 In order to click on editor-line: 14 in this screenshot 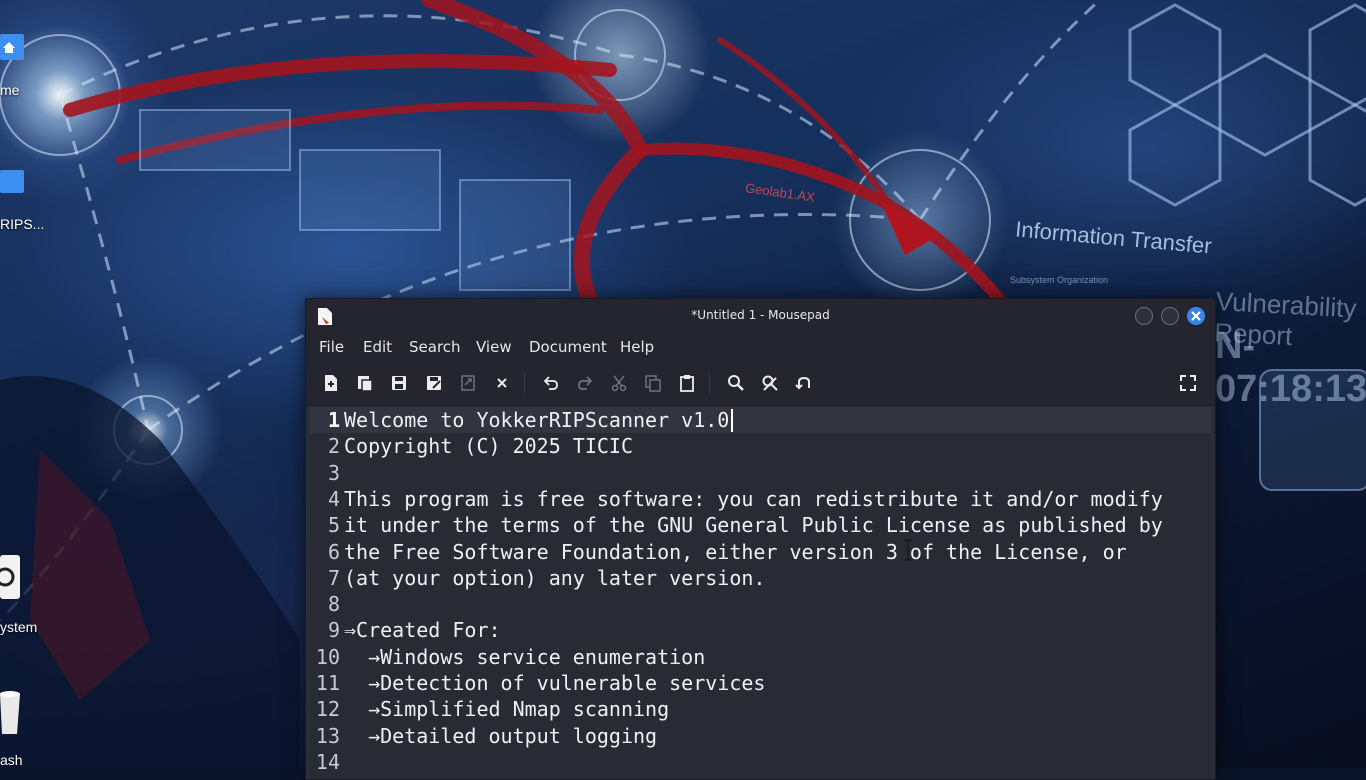, I will do `click(760, 762)`.